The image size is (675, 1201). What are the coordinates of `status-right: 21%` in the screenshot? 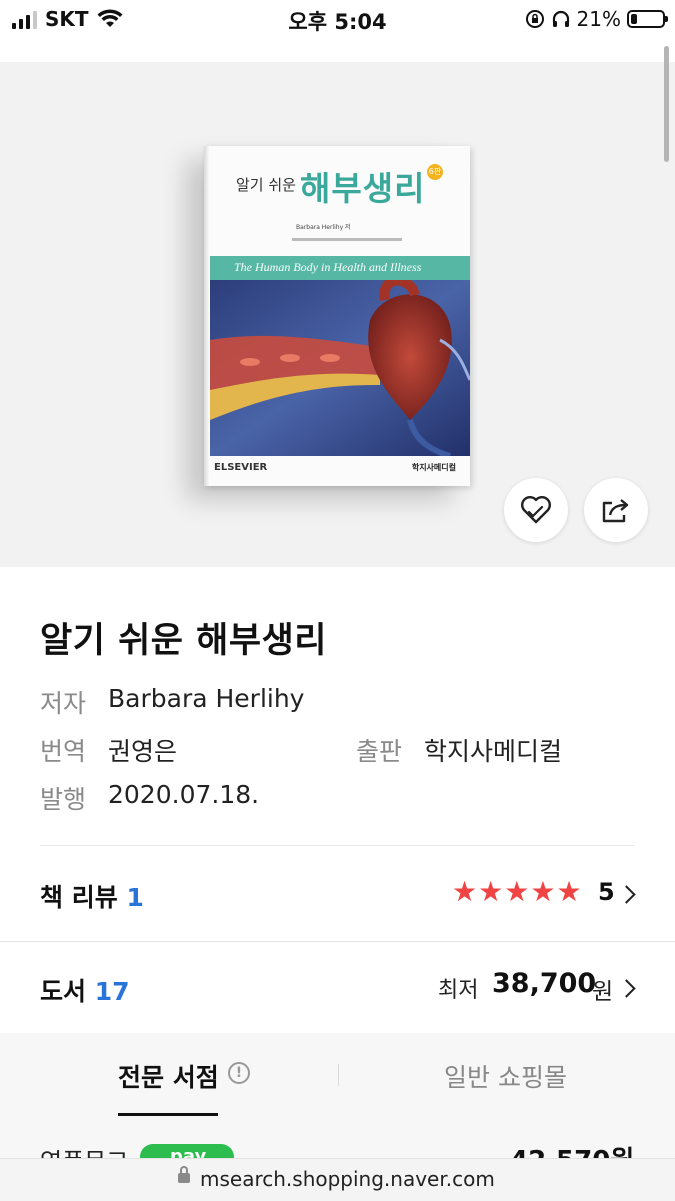 It's located at (596, 19).